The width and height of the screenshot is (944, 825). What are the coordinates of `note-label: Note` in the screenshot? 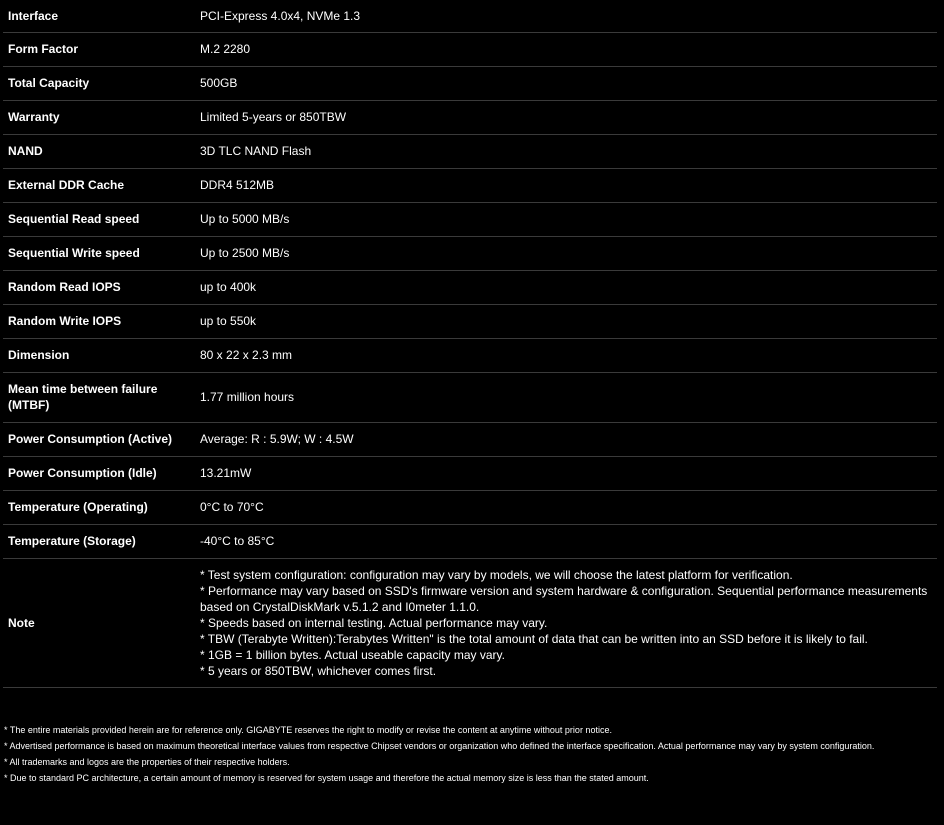 It's located at (21, 622).